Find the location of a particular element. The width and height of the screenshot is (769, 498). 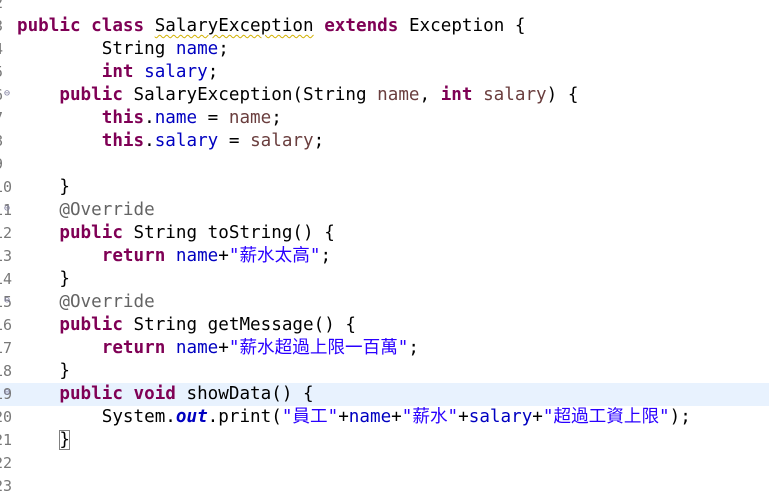

line-number: 23 is located at coordinates (6, 486).